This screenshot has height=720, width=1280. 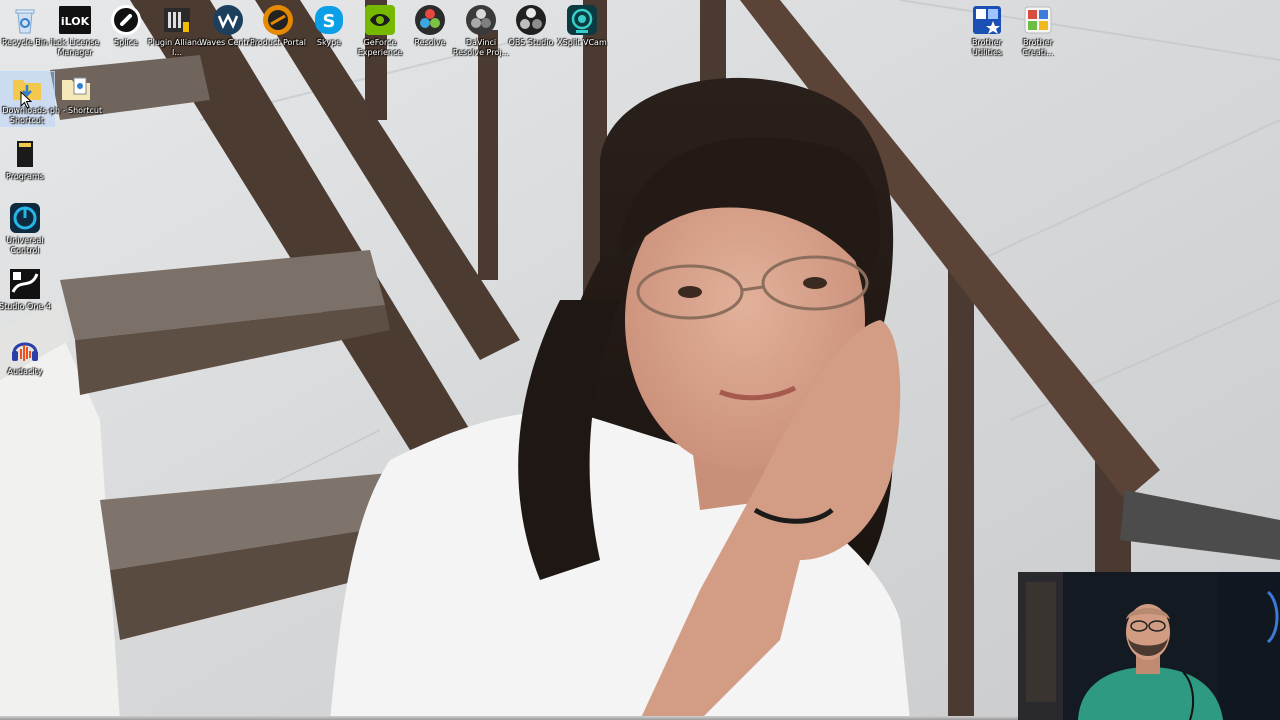 I want to click on waves-icon, so click(x=228, y=20).